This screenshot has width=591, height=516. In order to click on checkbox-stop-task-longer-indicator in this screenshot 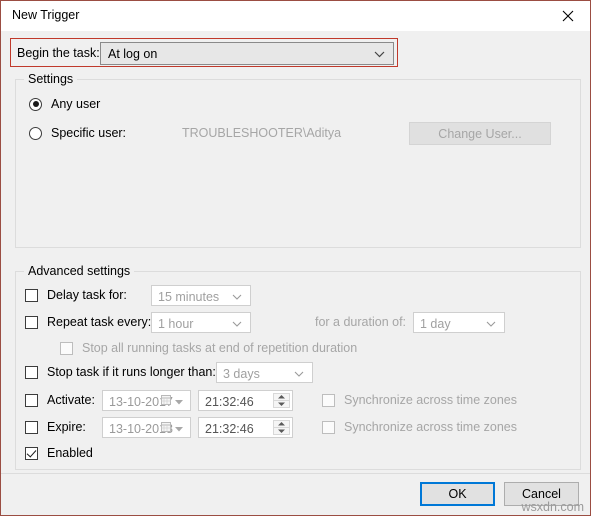, I will do `click(31, 372)`.